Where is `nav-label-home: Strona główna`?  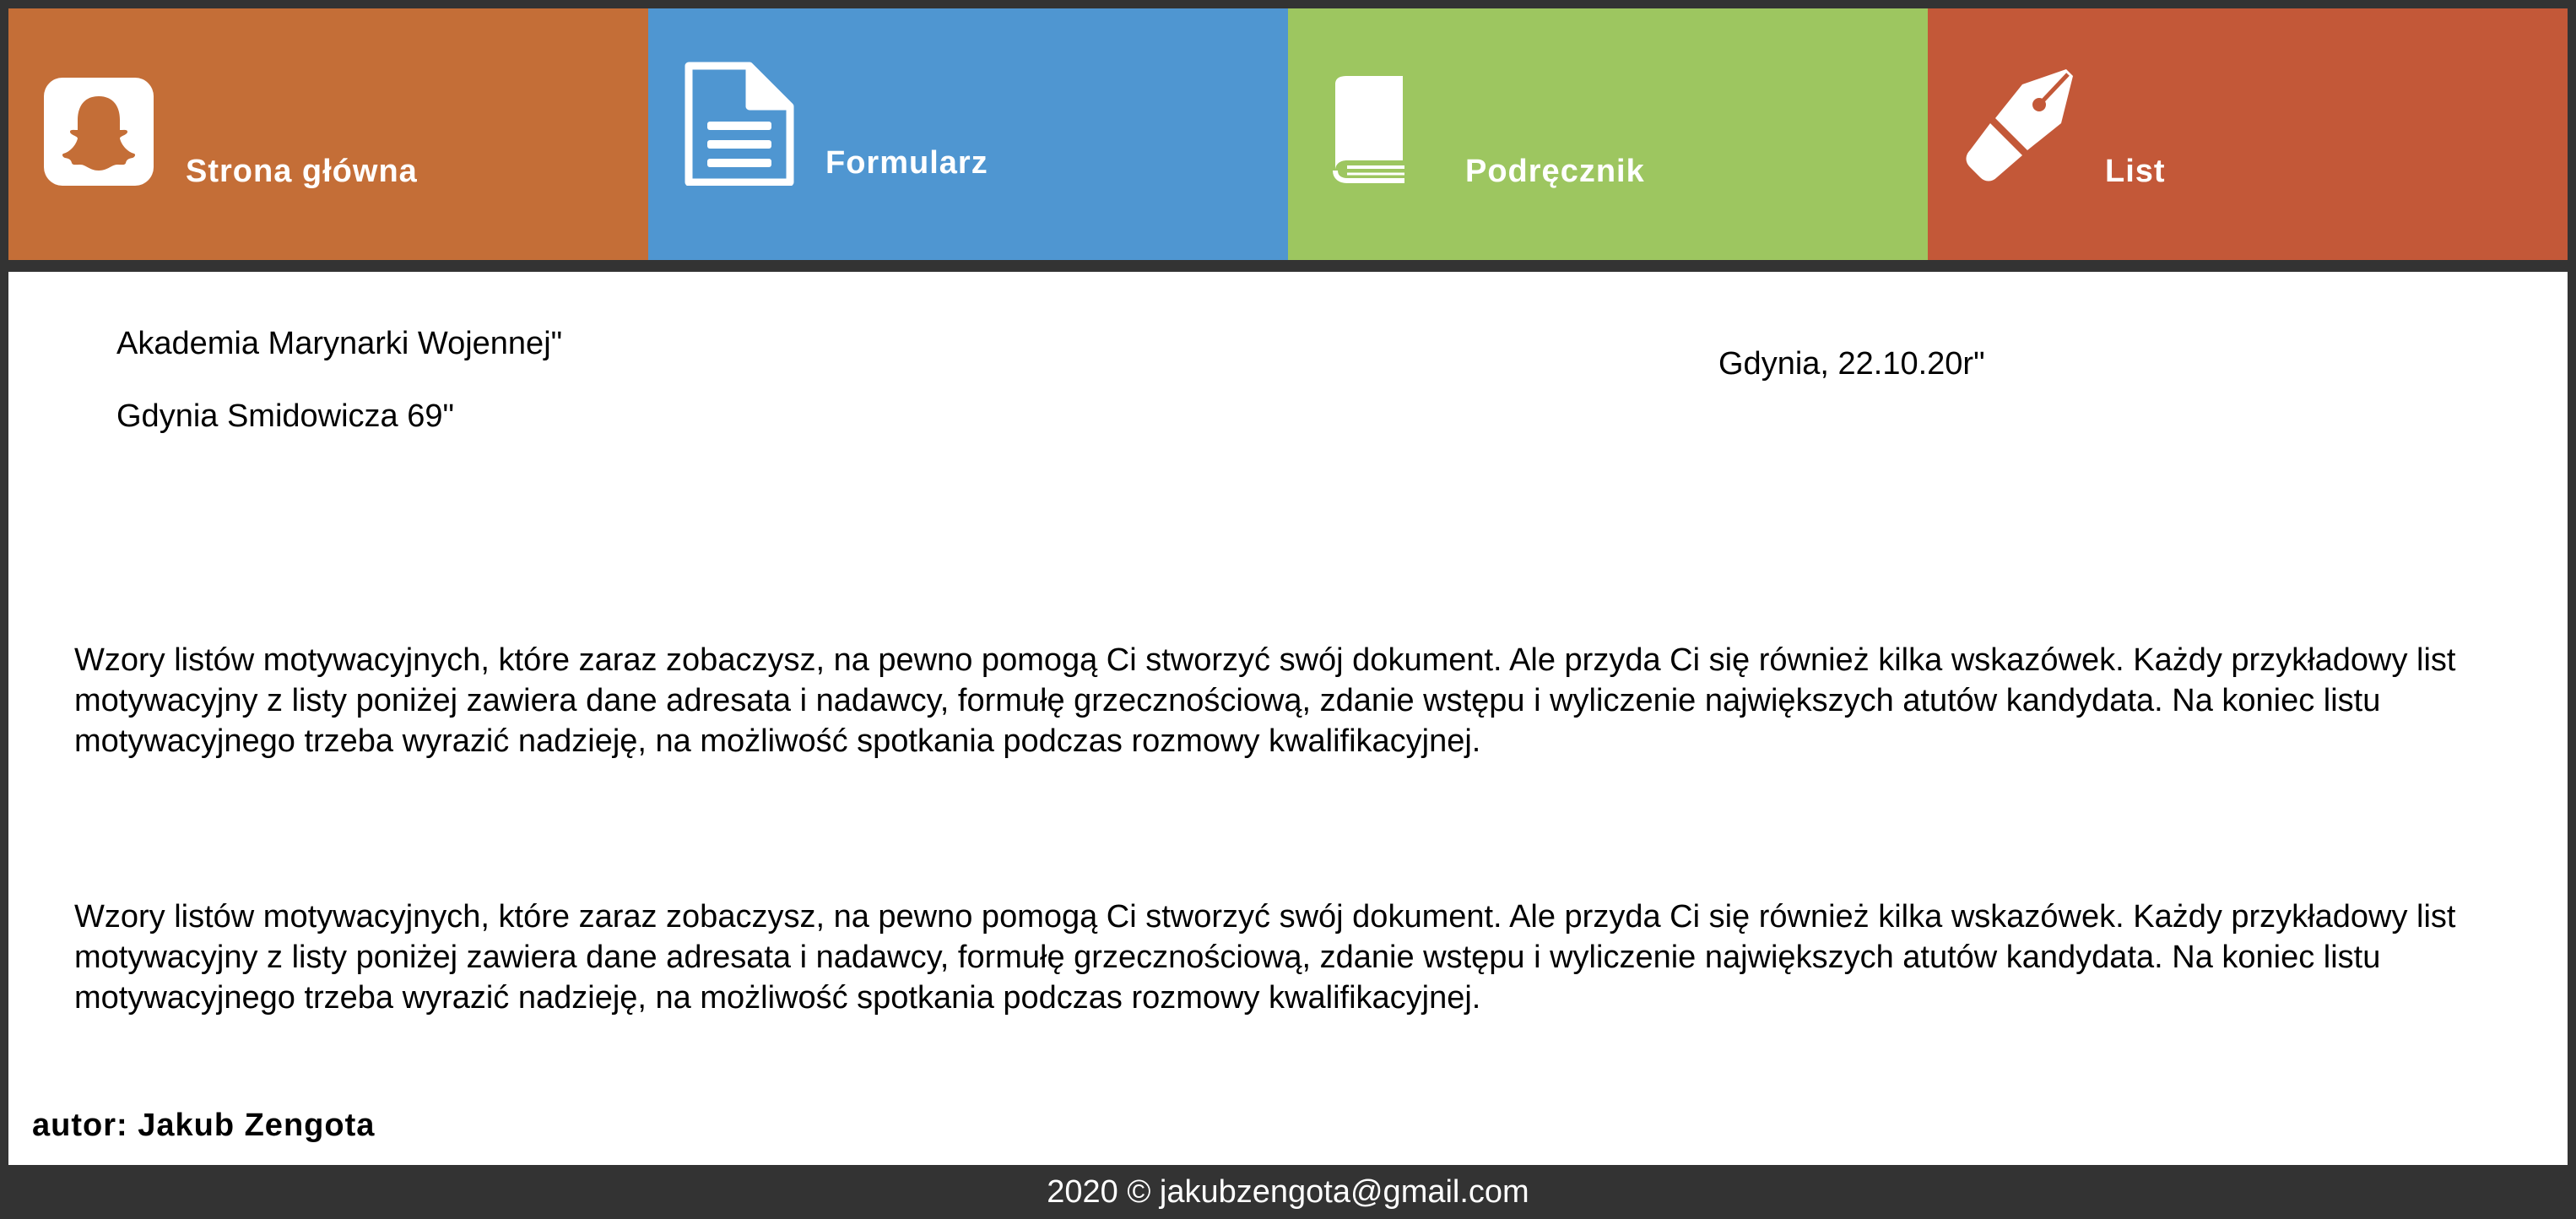 nav-label-home: Strona główna is located at coordinates (302, 171).